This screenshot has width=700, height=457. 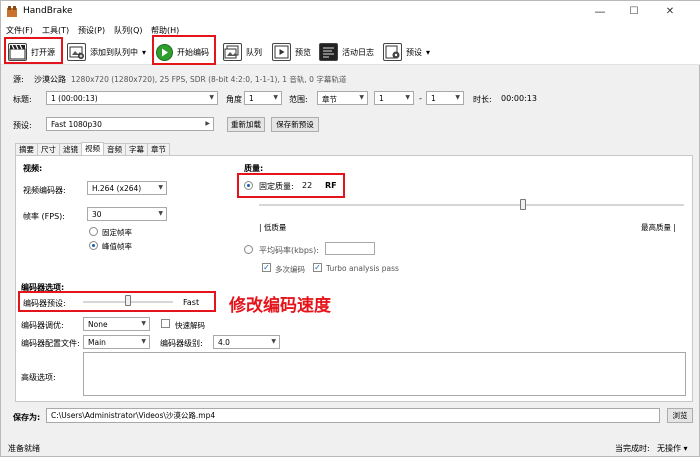 What do you see at coordinates (76, 52) in the screenshot?
I see `add-queue-icon` at bounding box center [76, 52].